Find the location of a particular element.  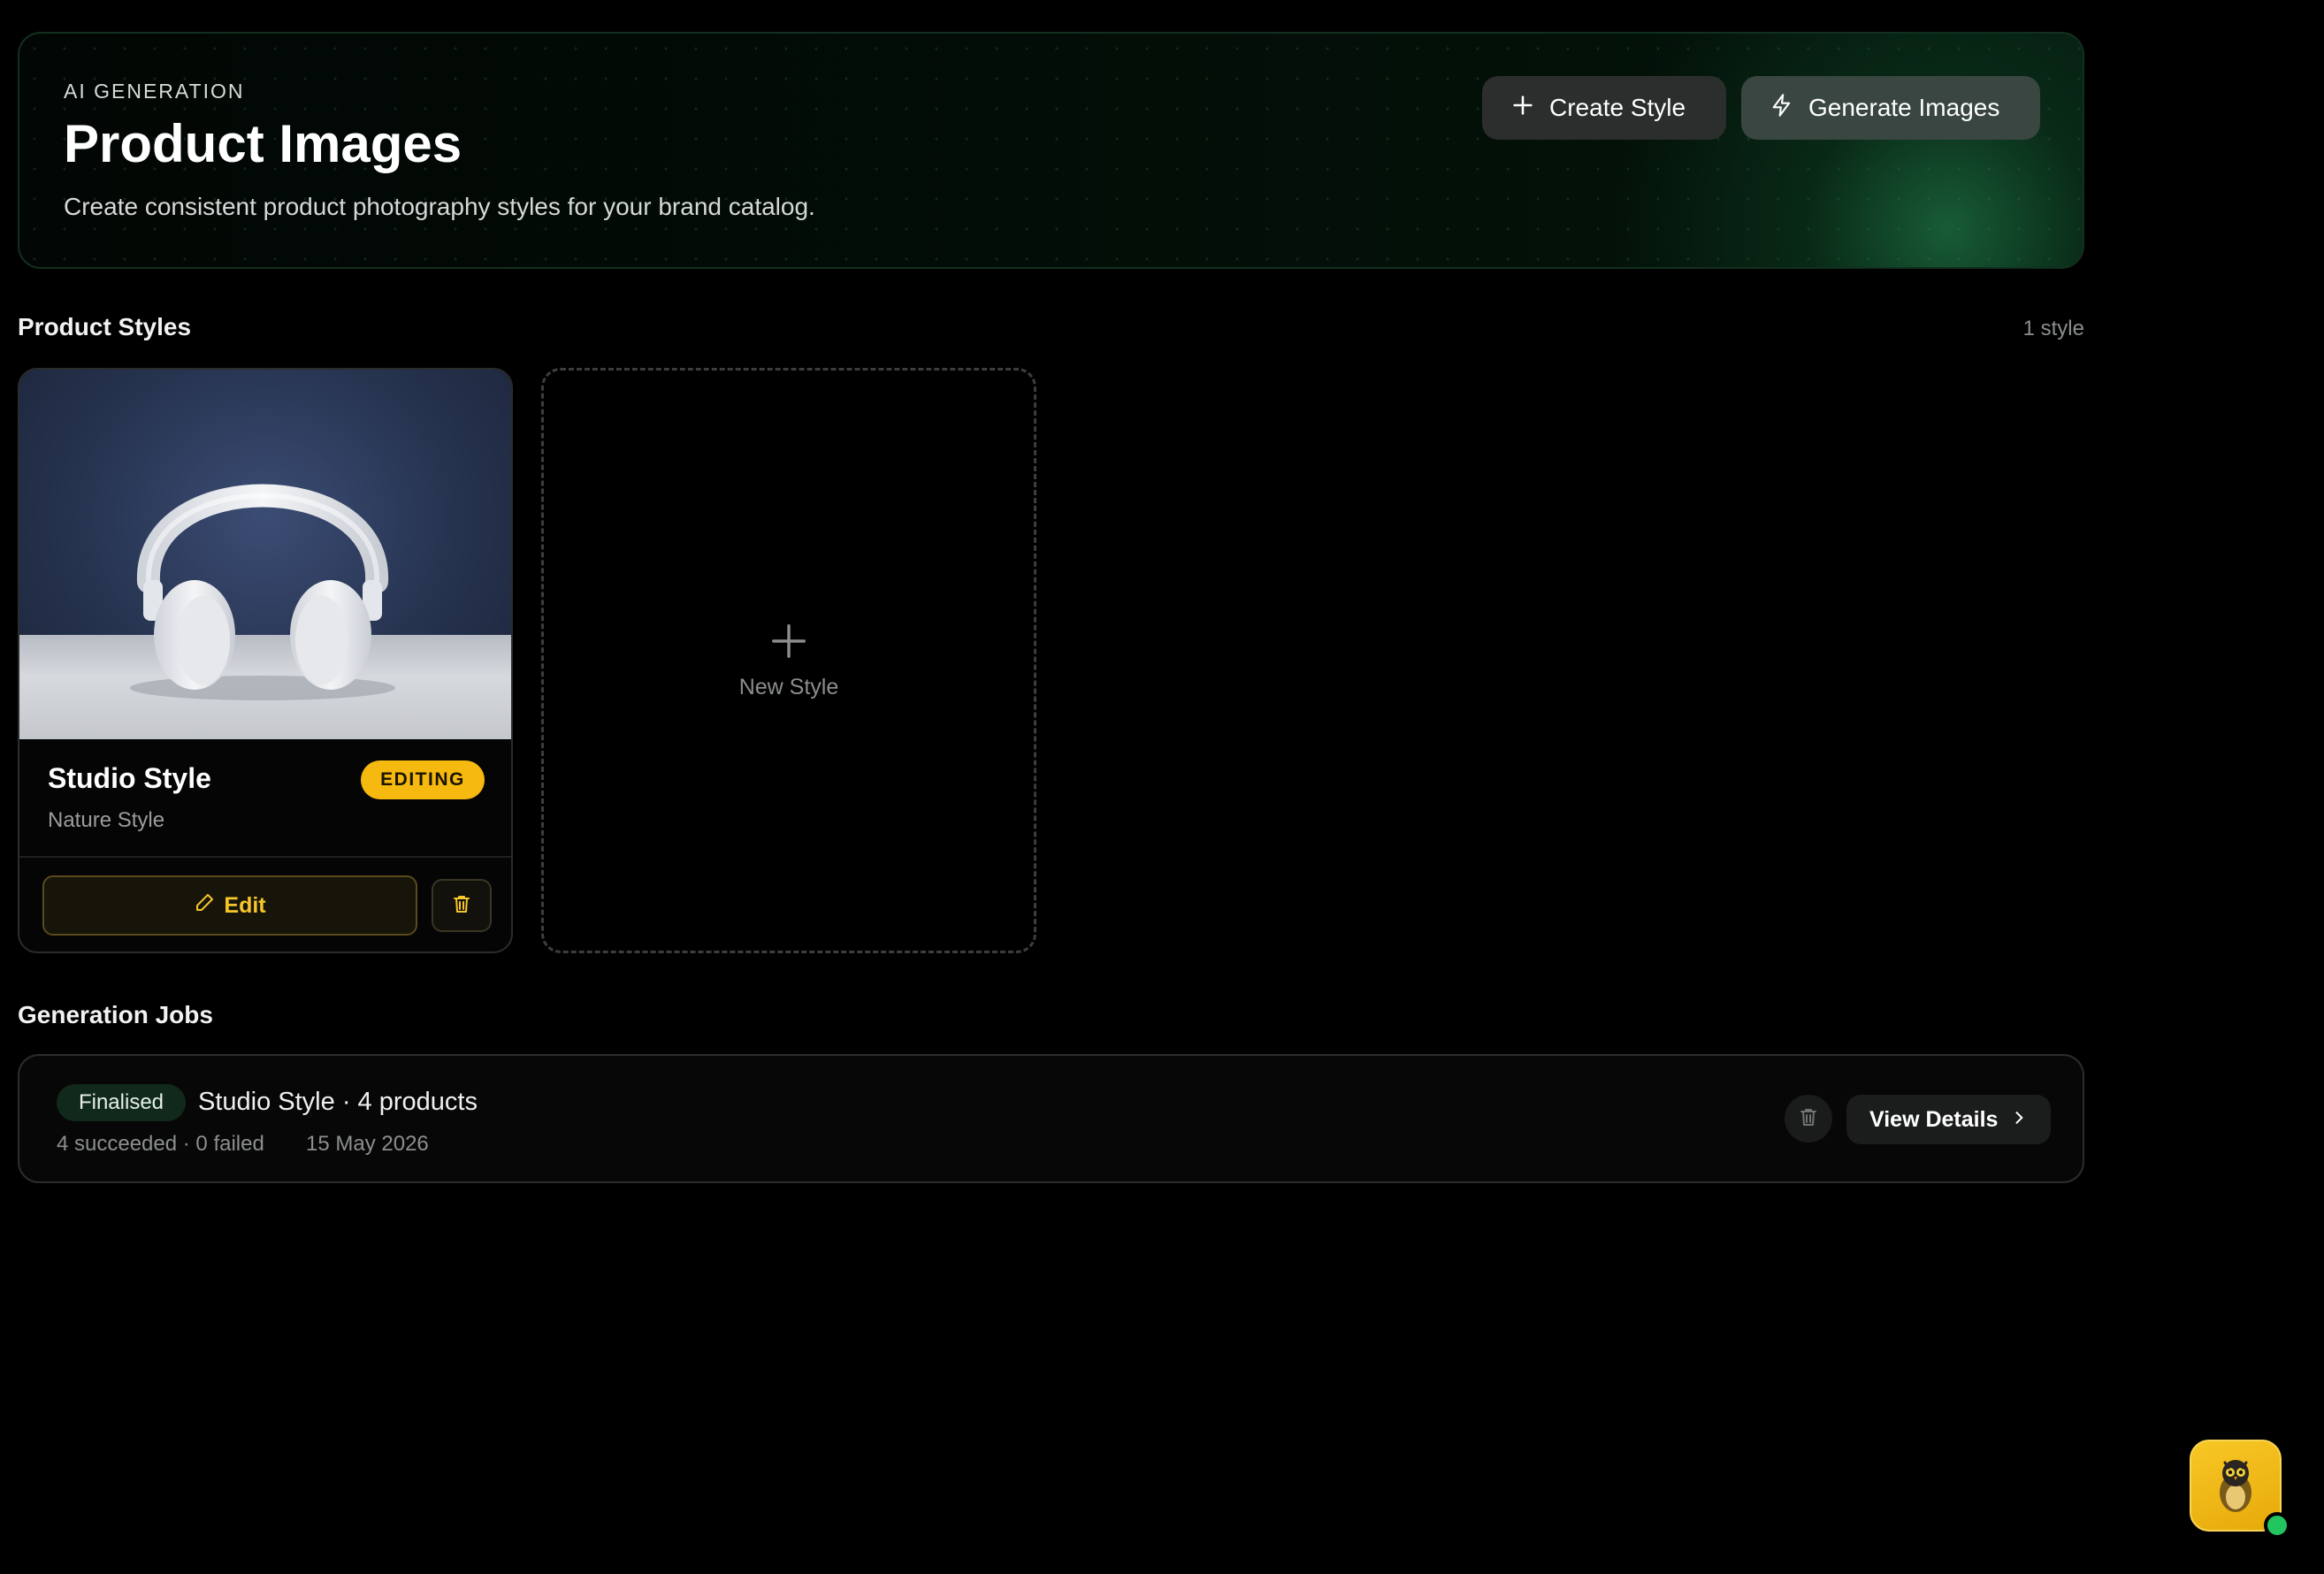

create-style-button: Create Style is located at coordinates (1604, 108).